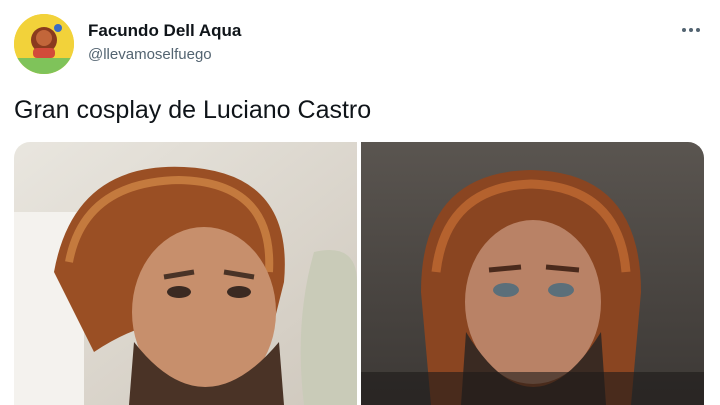 Image resolution: width=720 pixels, height=405 pixels. I want to click on more-options-button, so click(691, 30).